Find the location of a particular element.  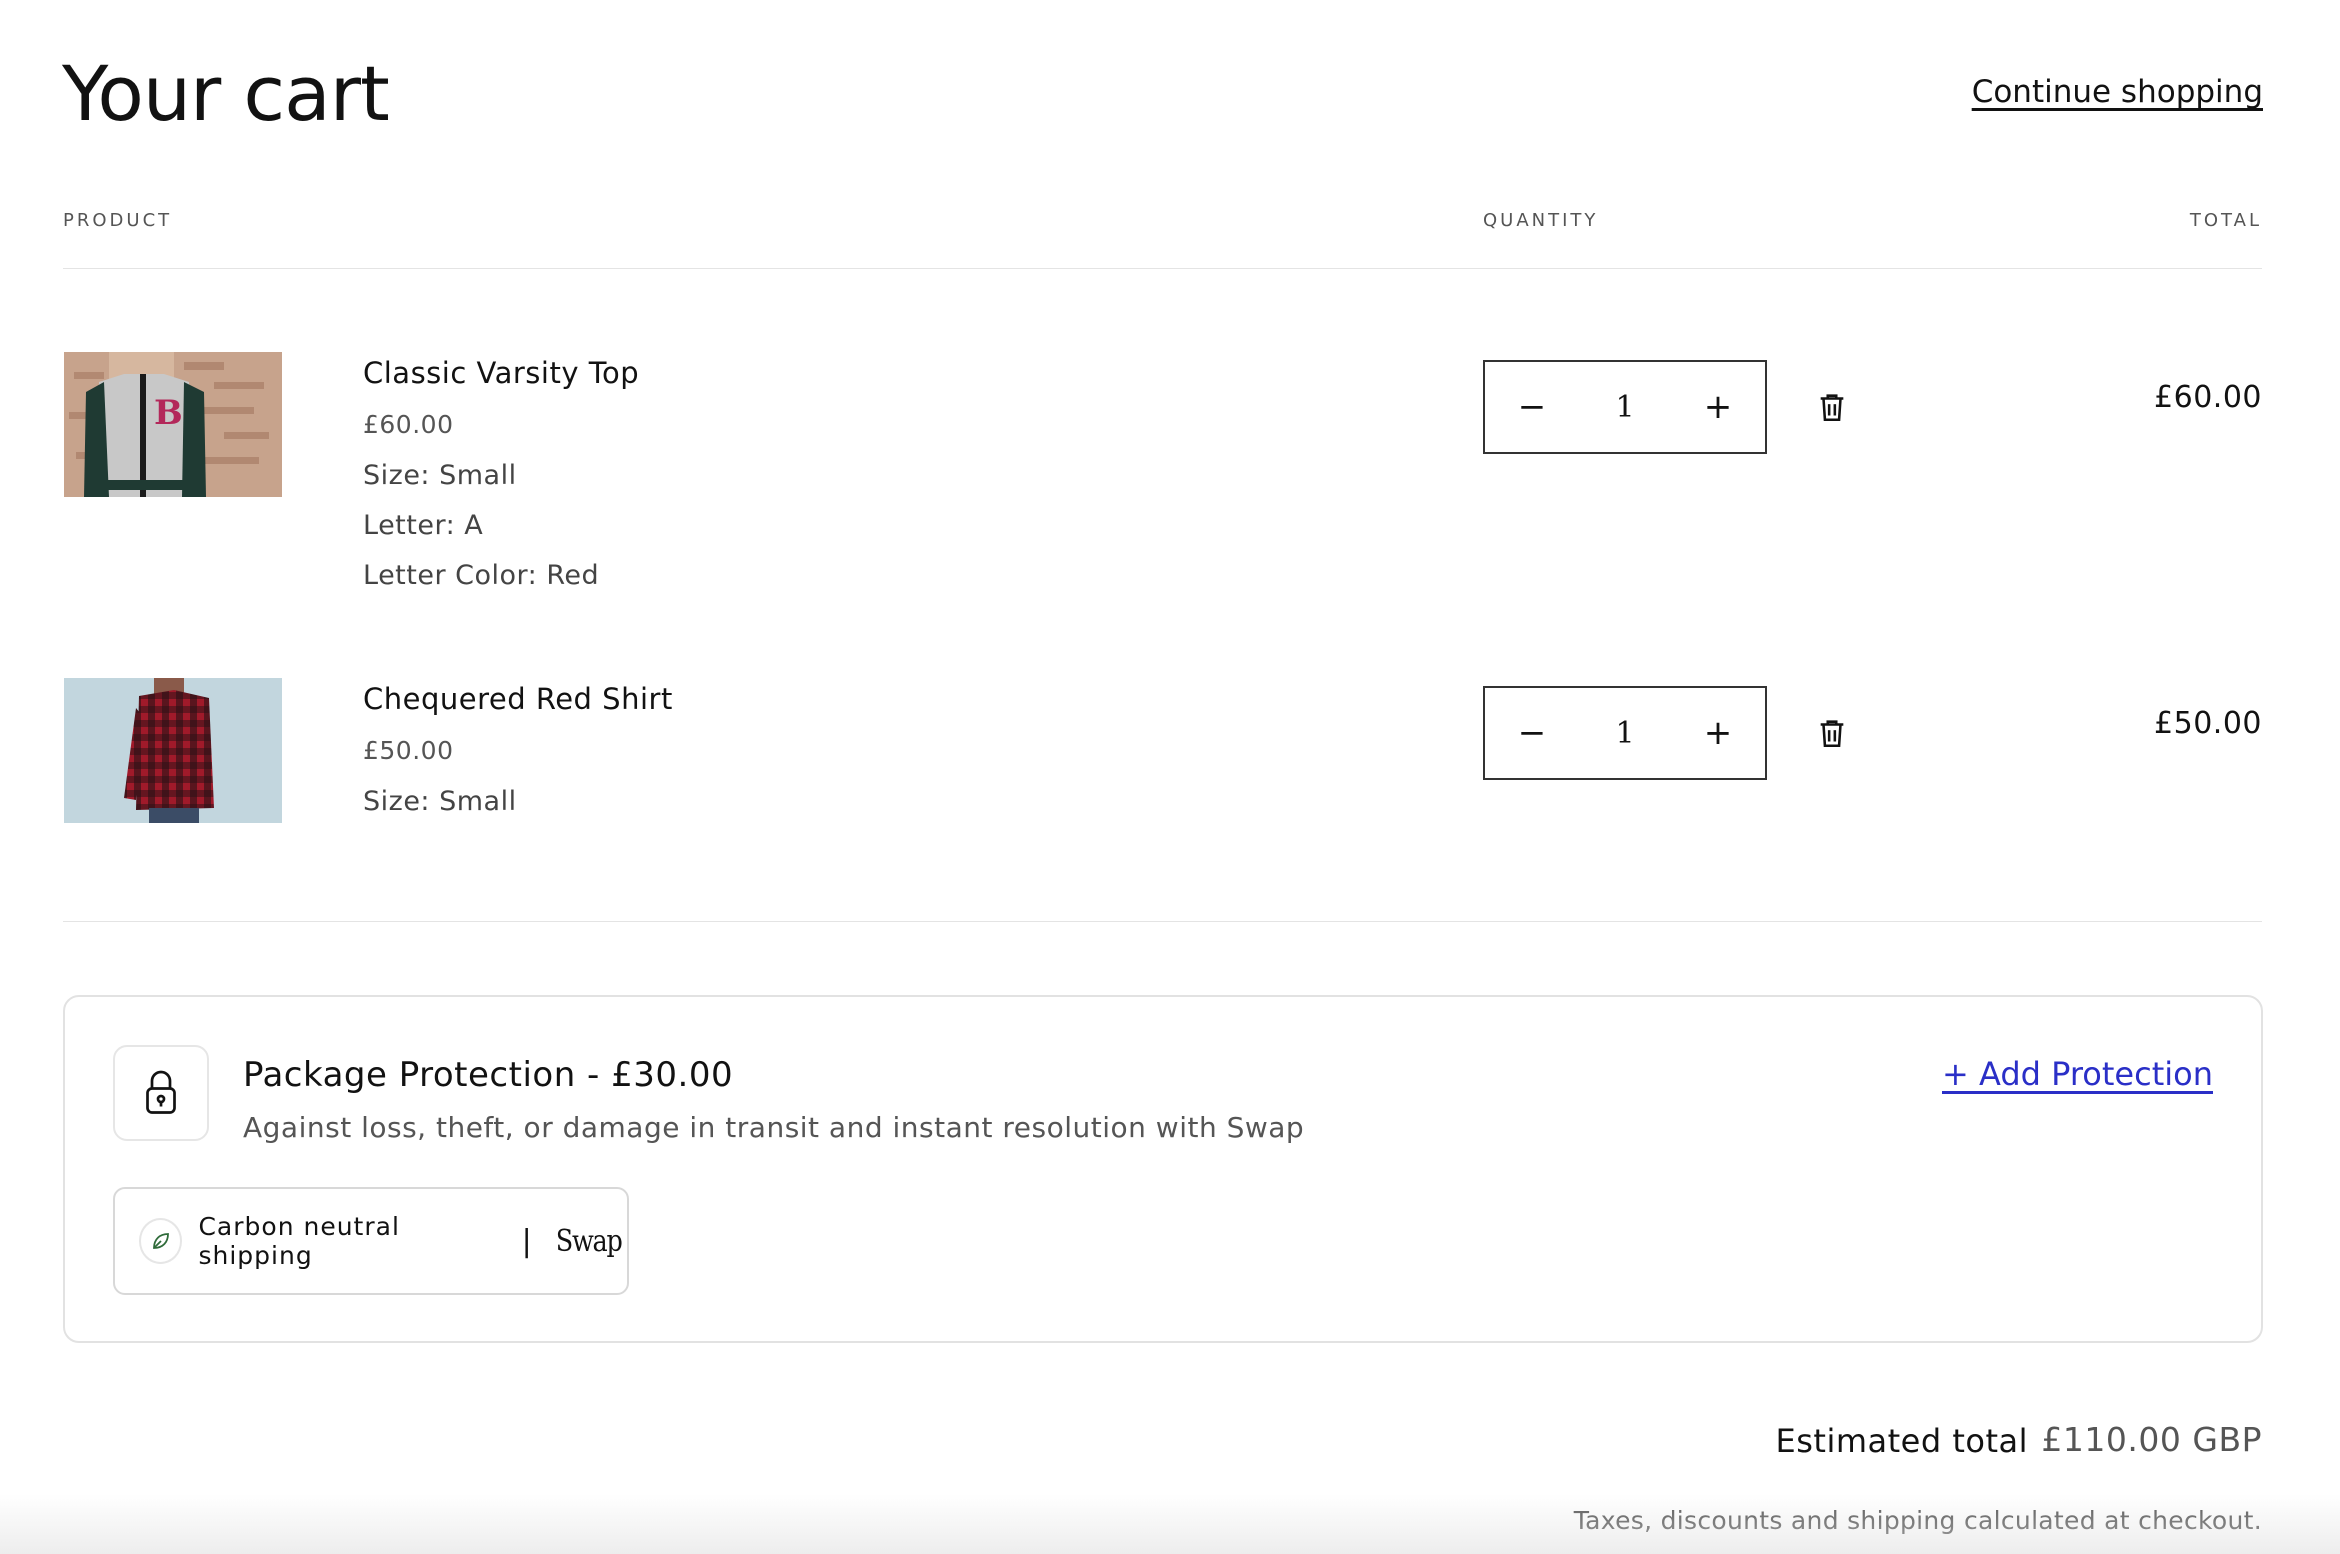

column-header-product: PRODUCT is located at coordinates (118, 220).